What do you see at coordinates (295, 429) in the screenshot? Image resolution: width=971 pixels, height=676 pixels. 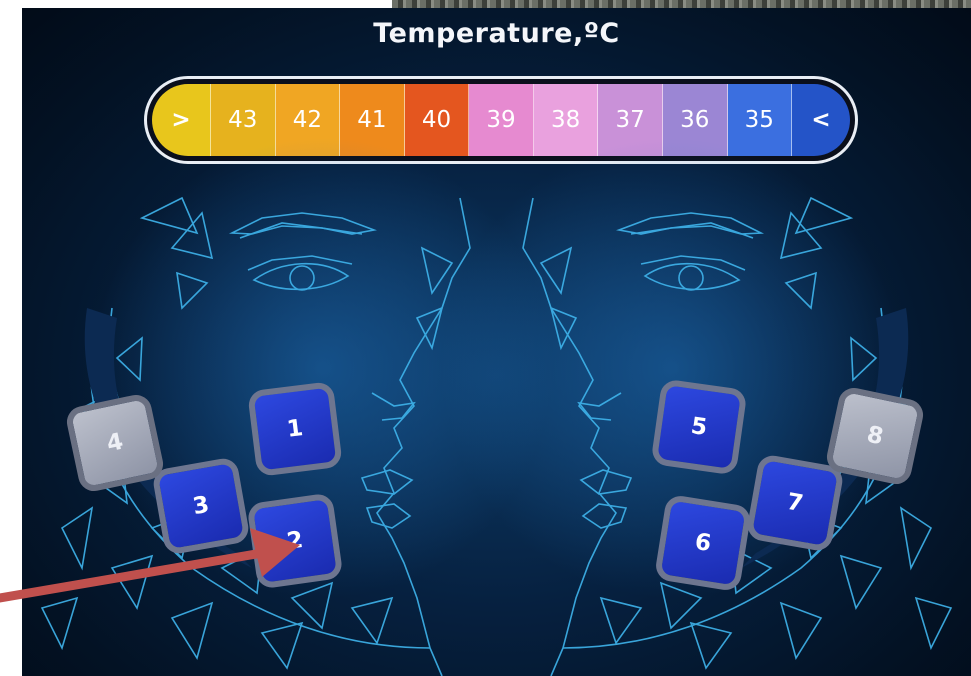 I see `zone-button-1: 1` at bounding box center [295, 429].